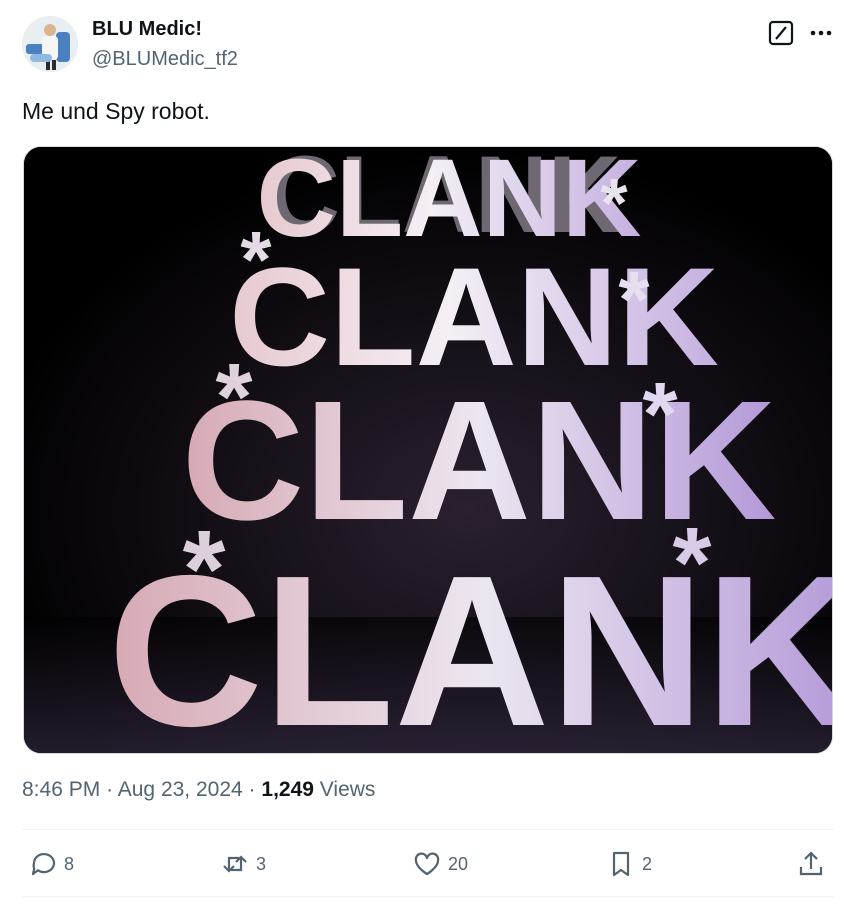 Image resolution: width=856 pixels, height=898 pixels. What do you see at coordinates (428, 829) in the screenshot?
I see `divider` at bounding box center [428, 829].